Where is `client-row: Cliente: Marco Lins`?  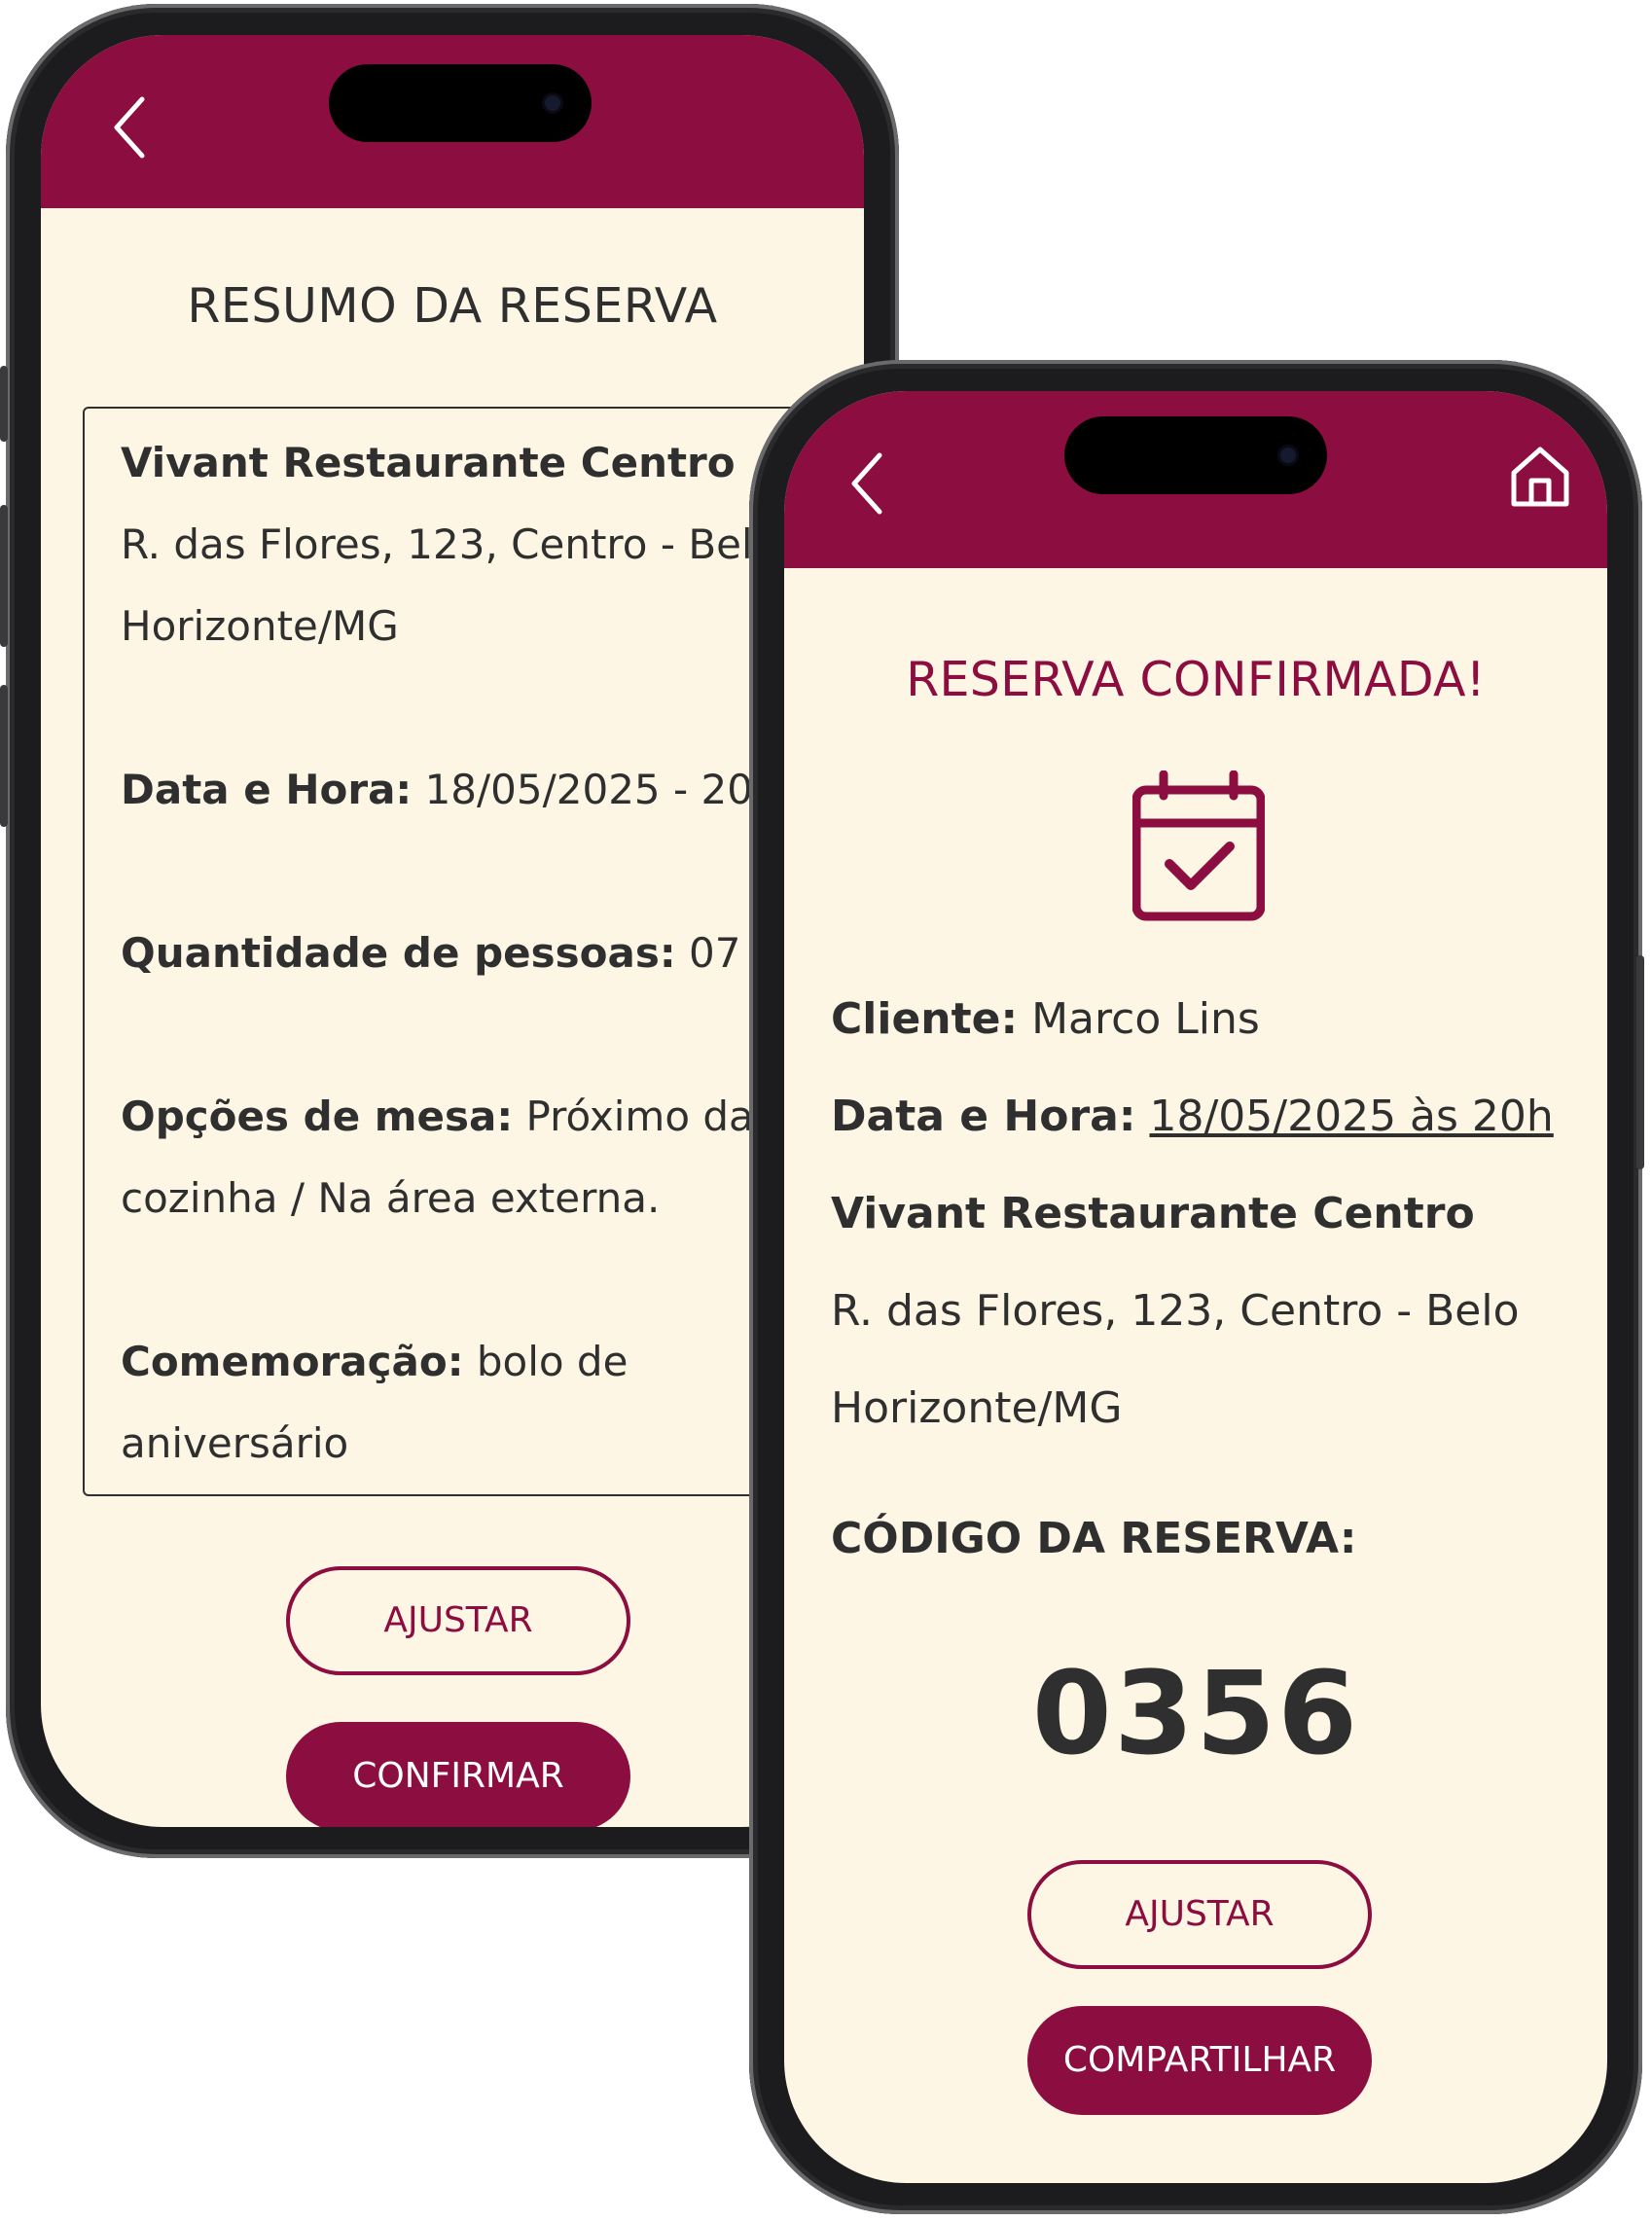
client-row: Cliente: Marco Lins is located at coordinates (1045, 1019).